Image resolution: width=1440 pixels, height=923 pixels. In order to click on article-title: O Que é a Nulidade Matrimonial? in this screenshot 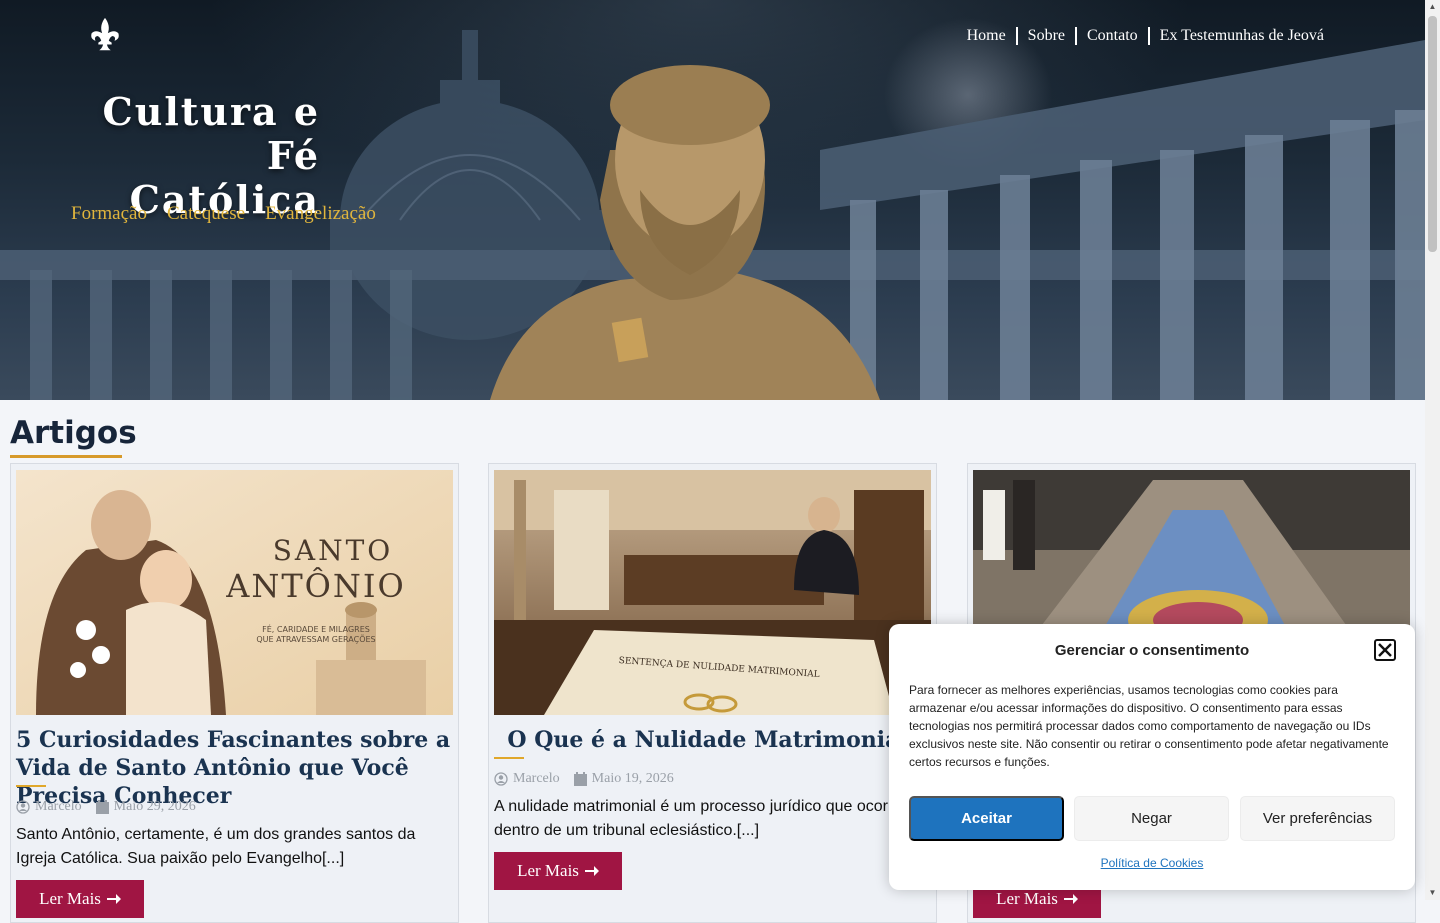, I will do `click(714, 740)`.